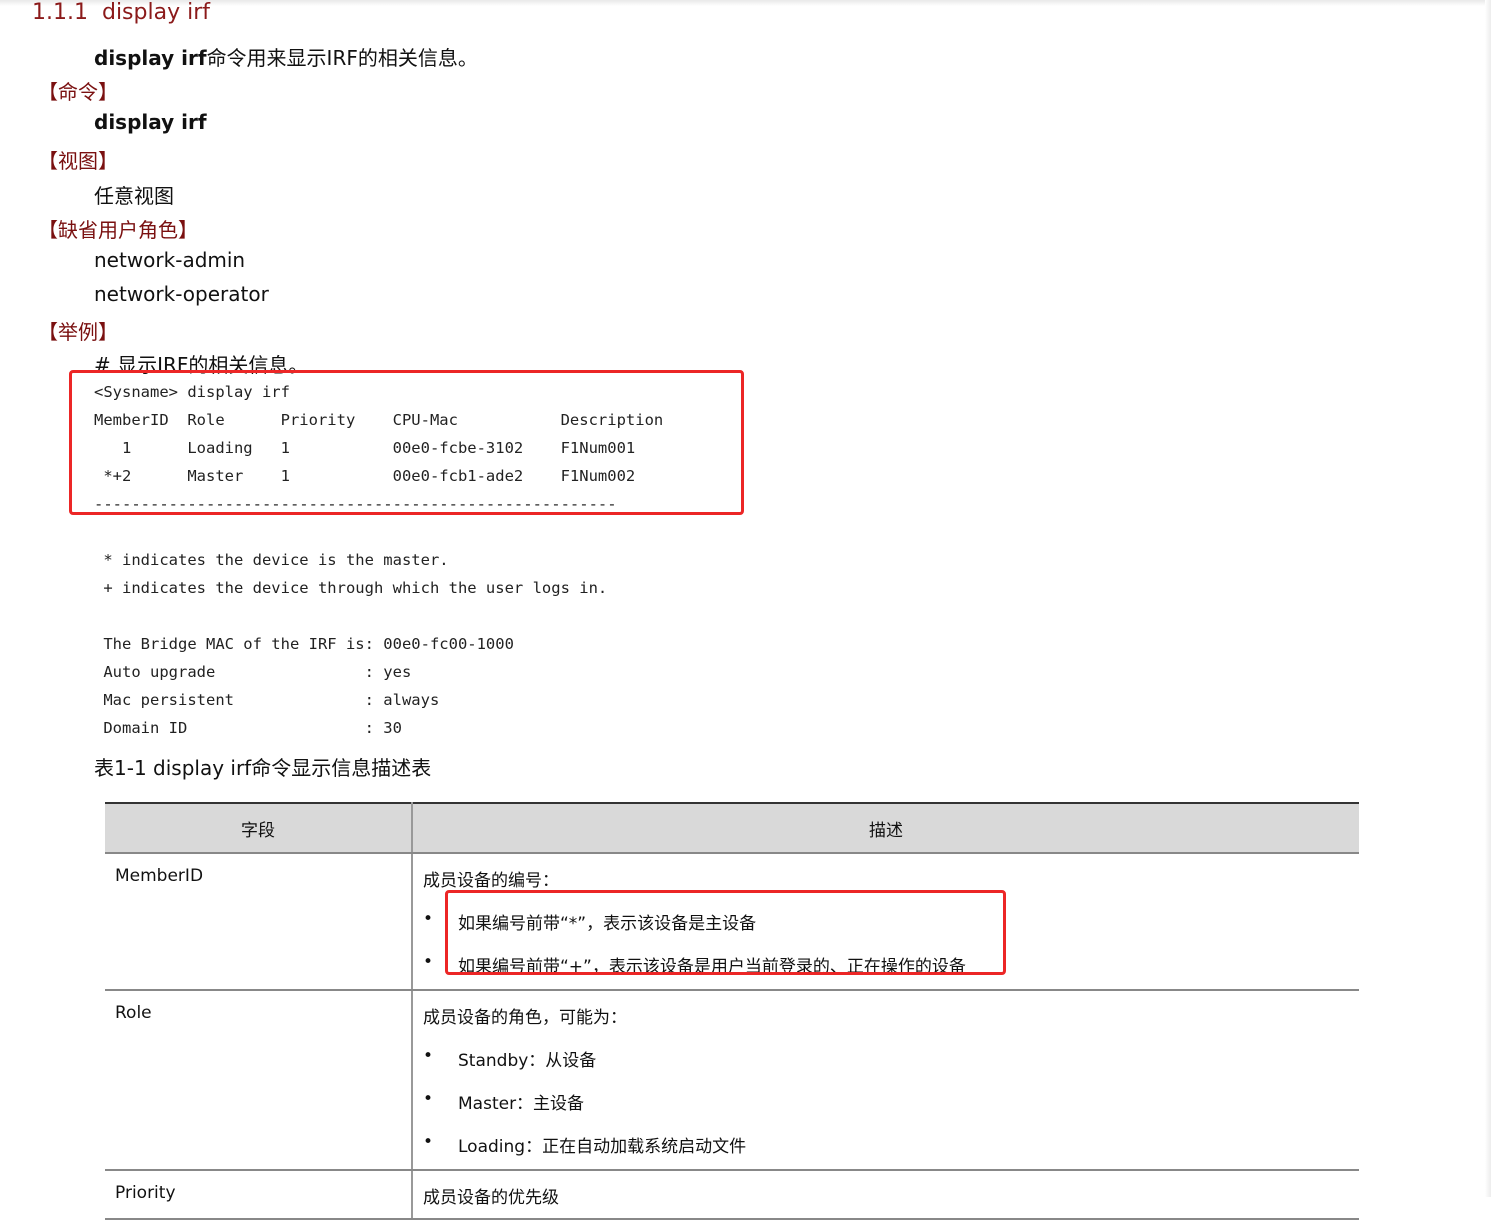  Describe the element at coordinates (525, 1018) in the screenshot. I see `description-intro: 成员设备的角色，可能为：` at that location.